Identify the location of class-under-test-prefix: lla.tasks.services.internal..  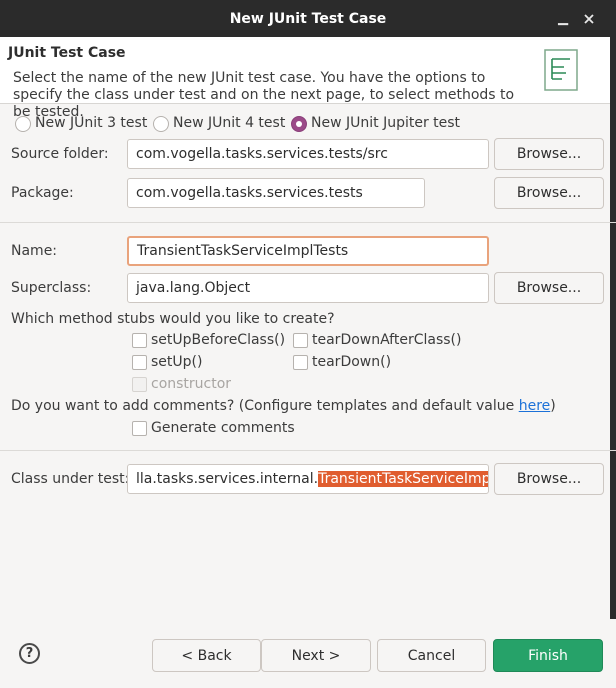
(227, 479).